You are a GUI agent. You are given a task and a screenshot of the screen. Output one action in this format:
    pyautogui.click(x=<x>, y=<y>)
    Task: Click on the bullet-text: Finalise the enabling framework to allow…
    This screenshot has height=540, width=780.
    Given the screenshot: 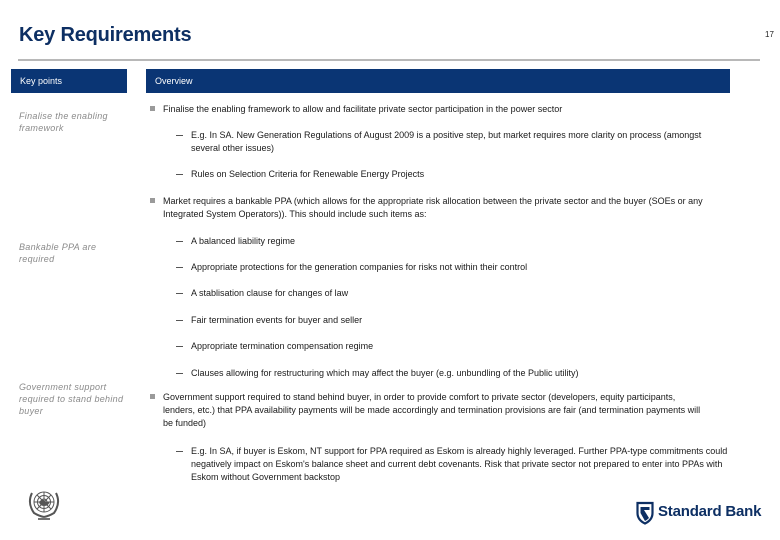 What is the action you would take?
    pyautogui.click(x=363, y=109)
    